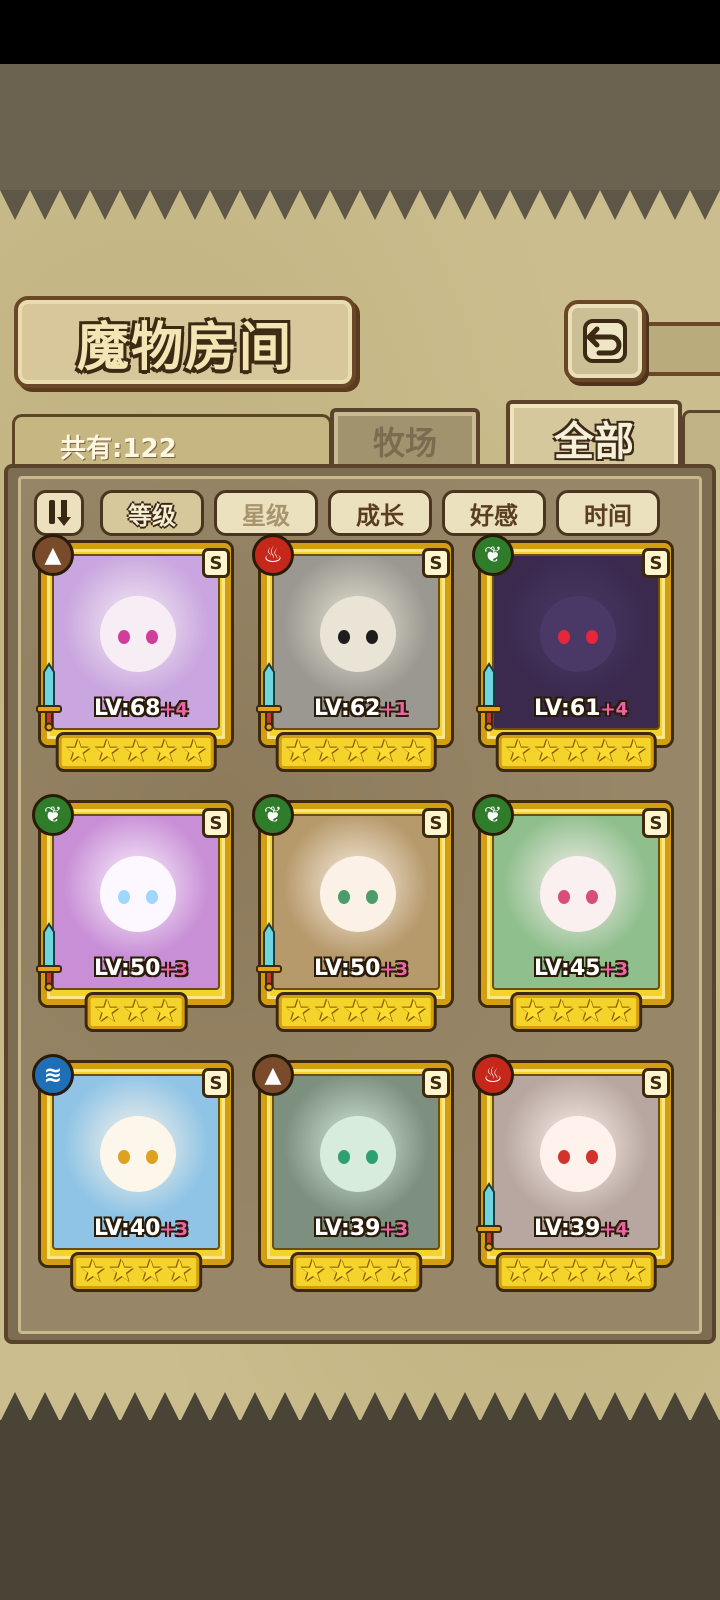 Image resolution: width=720 pixels, height=1600 pixels. I want to click on level-value: LV:39, so click(567, 1228).